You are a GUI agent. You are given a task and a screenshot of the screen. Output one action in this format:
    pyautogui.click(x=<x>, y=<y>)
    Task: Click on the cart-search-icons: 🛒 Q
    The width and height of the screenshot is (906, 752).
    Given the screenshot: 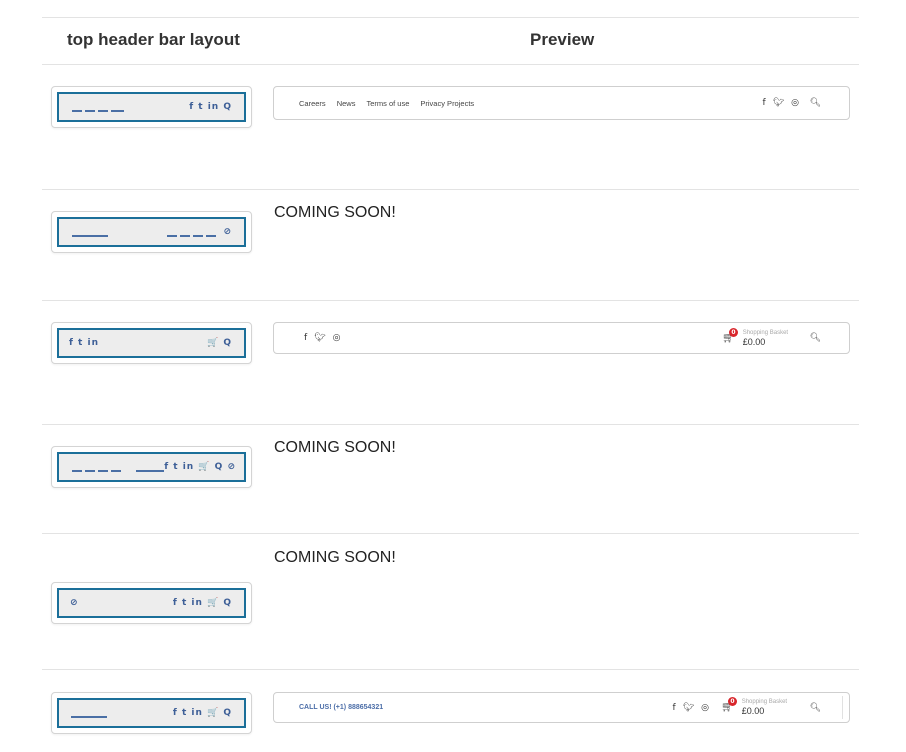 What is the action you would take?
    pyautogui.click(x=219, y=343)
    